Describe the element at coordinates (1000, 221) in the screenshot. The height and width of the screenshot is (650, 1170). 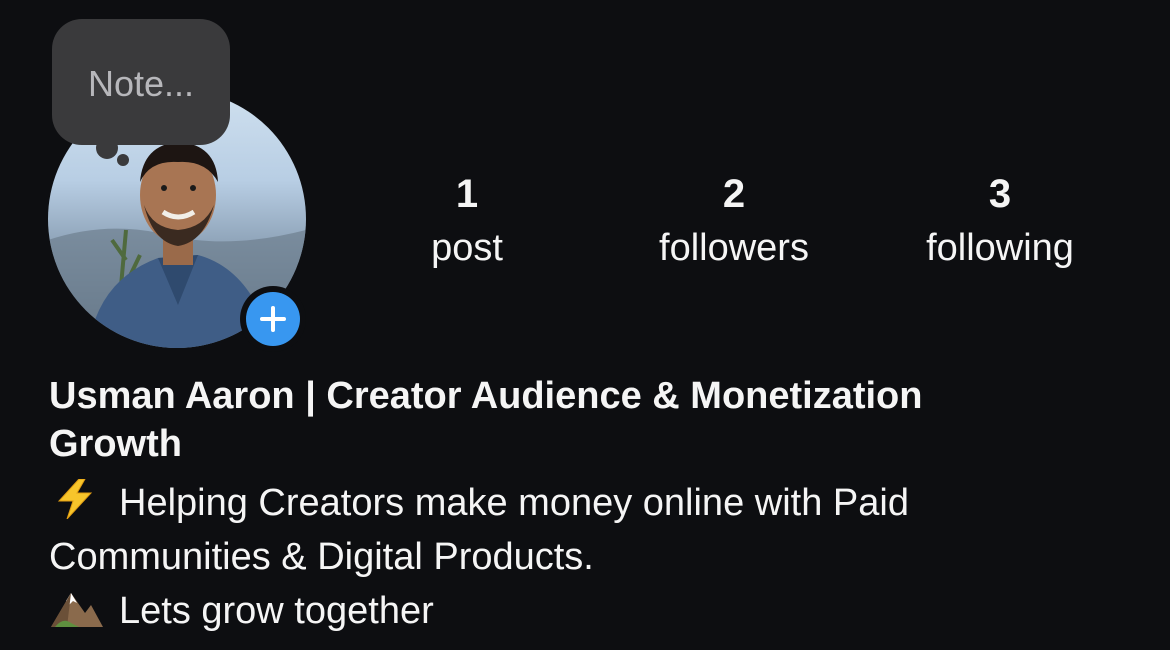
I see `stat-following: 3 following` at that location.